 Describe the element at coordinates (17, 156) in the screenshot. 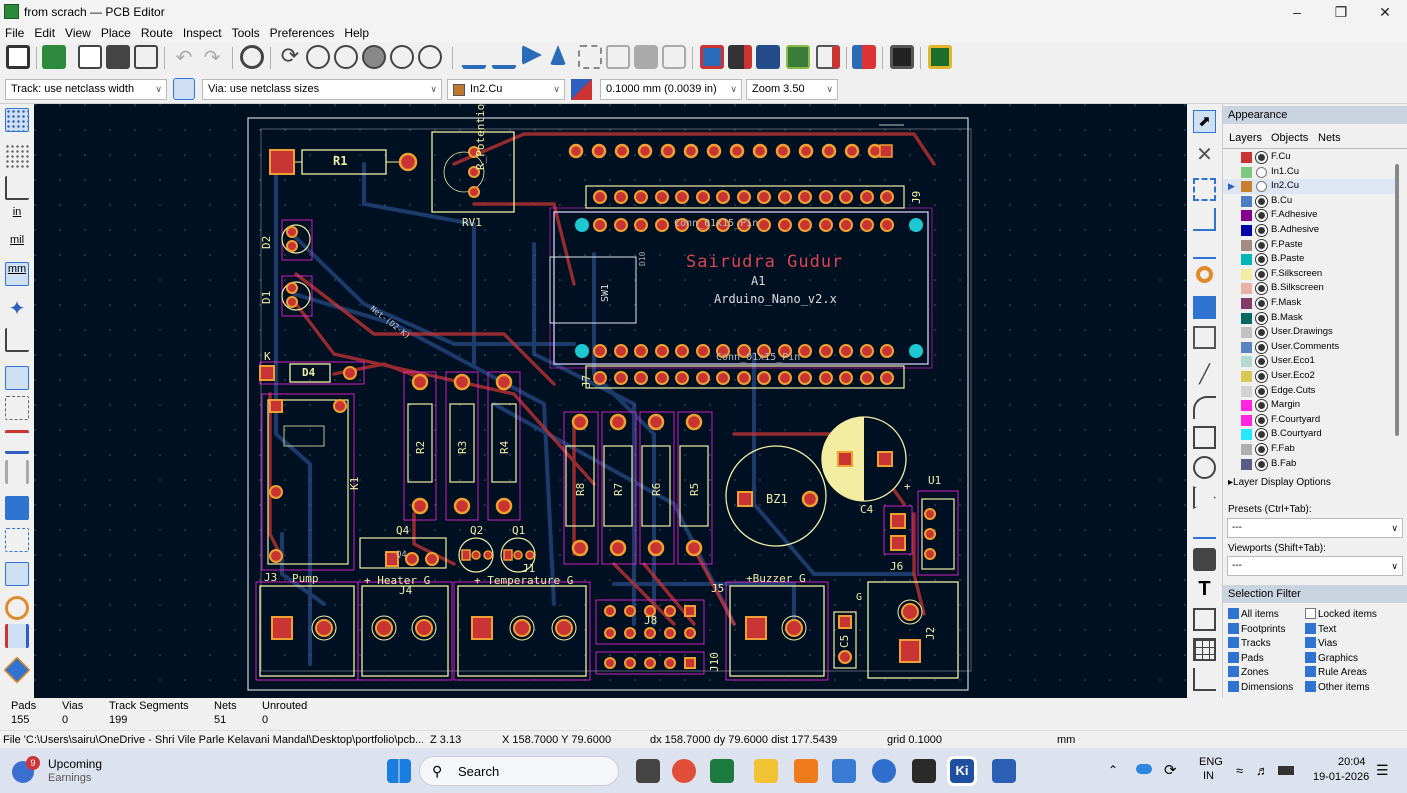

I see `grid-overrides-icon` at that location.